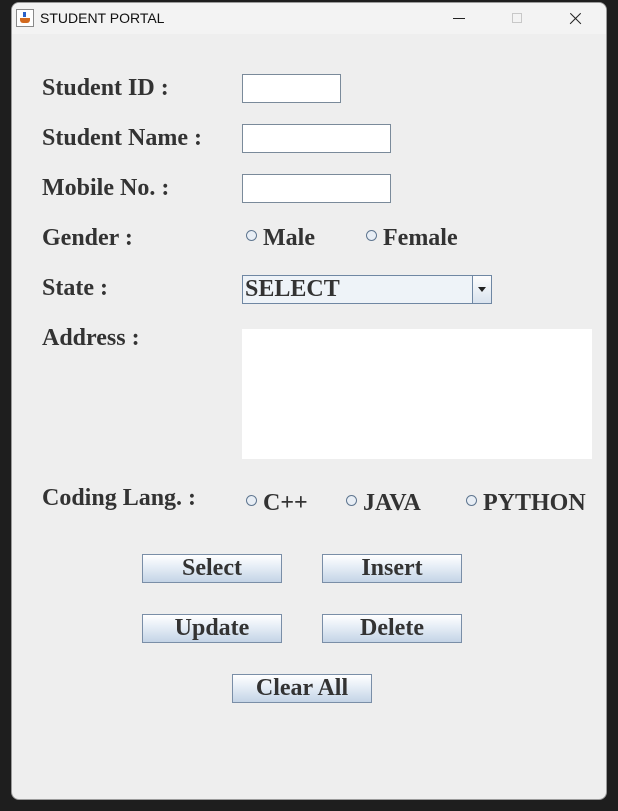 This screenshot has width=618, height=811. I want to click on clear-all-button: Clear All, so click(302, 688).